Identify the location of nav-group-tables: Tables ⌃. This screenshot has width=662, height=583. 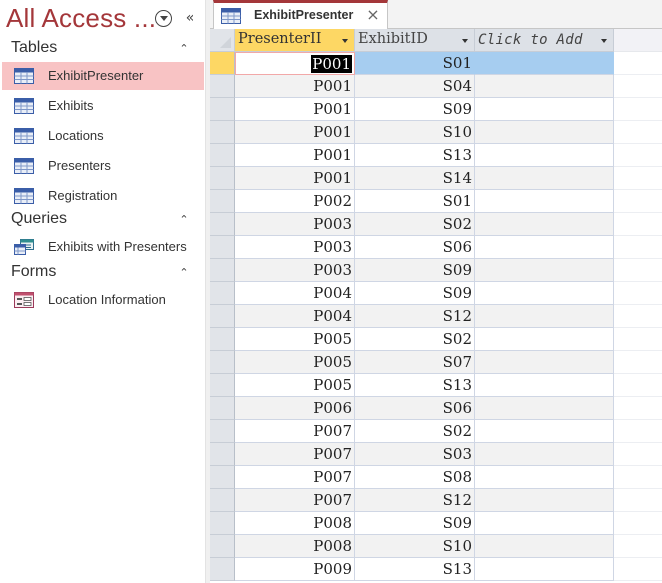
(102, 50).